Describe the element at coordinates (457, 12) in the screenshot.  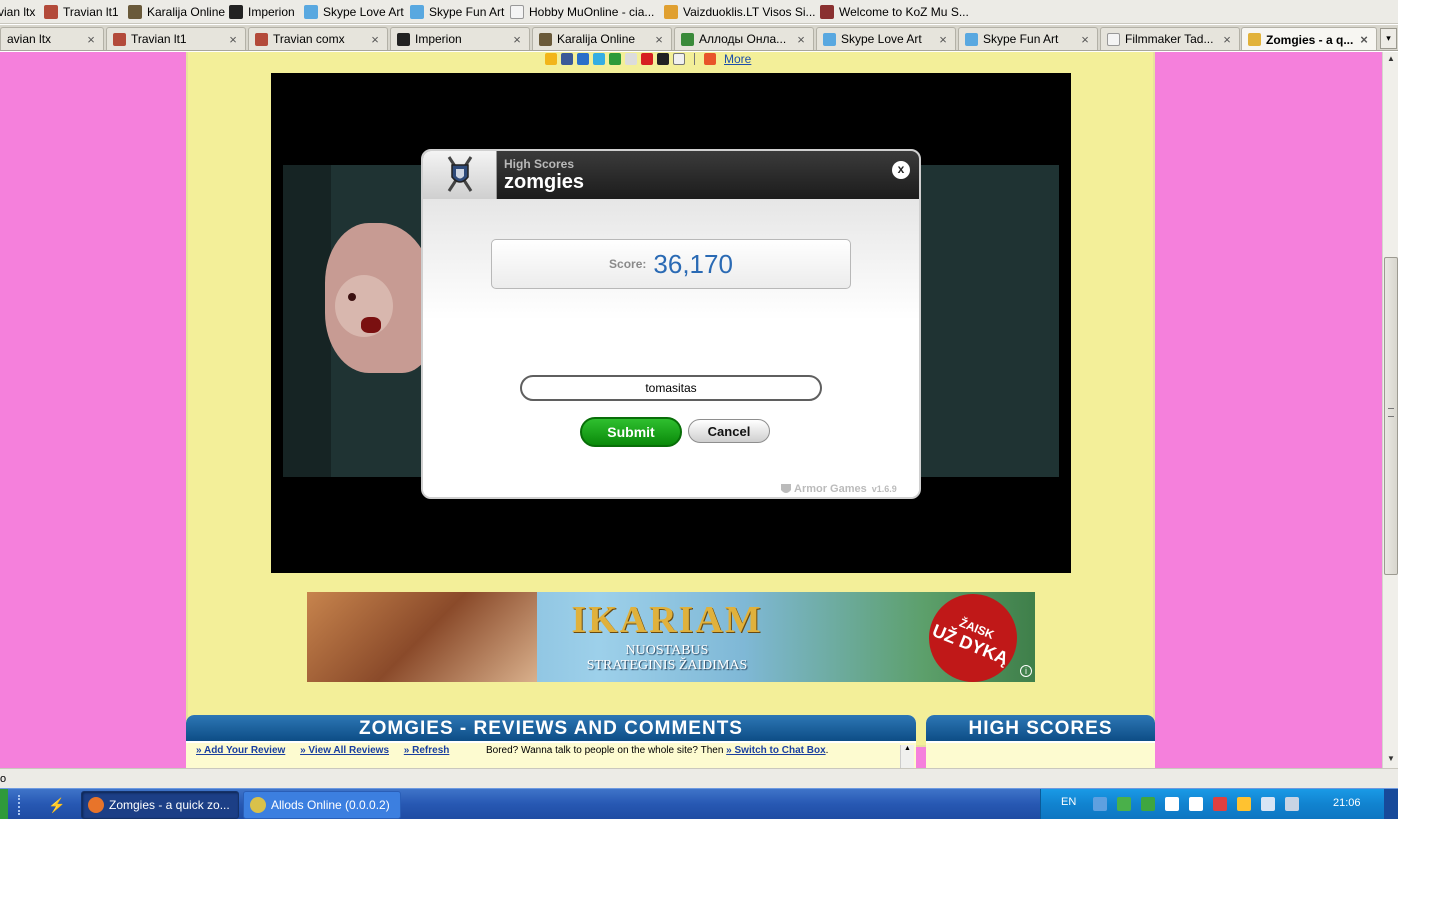
I see `bookmark-item: Skype Fun Art` at that location.